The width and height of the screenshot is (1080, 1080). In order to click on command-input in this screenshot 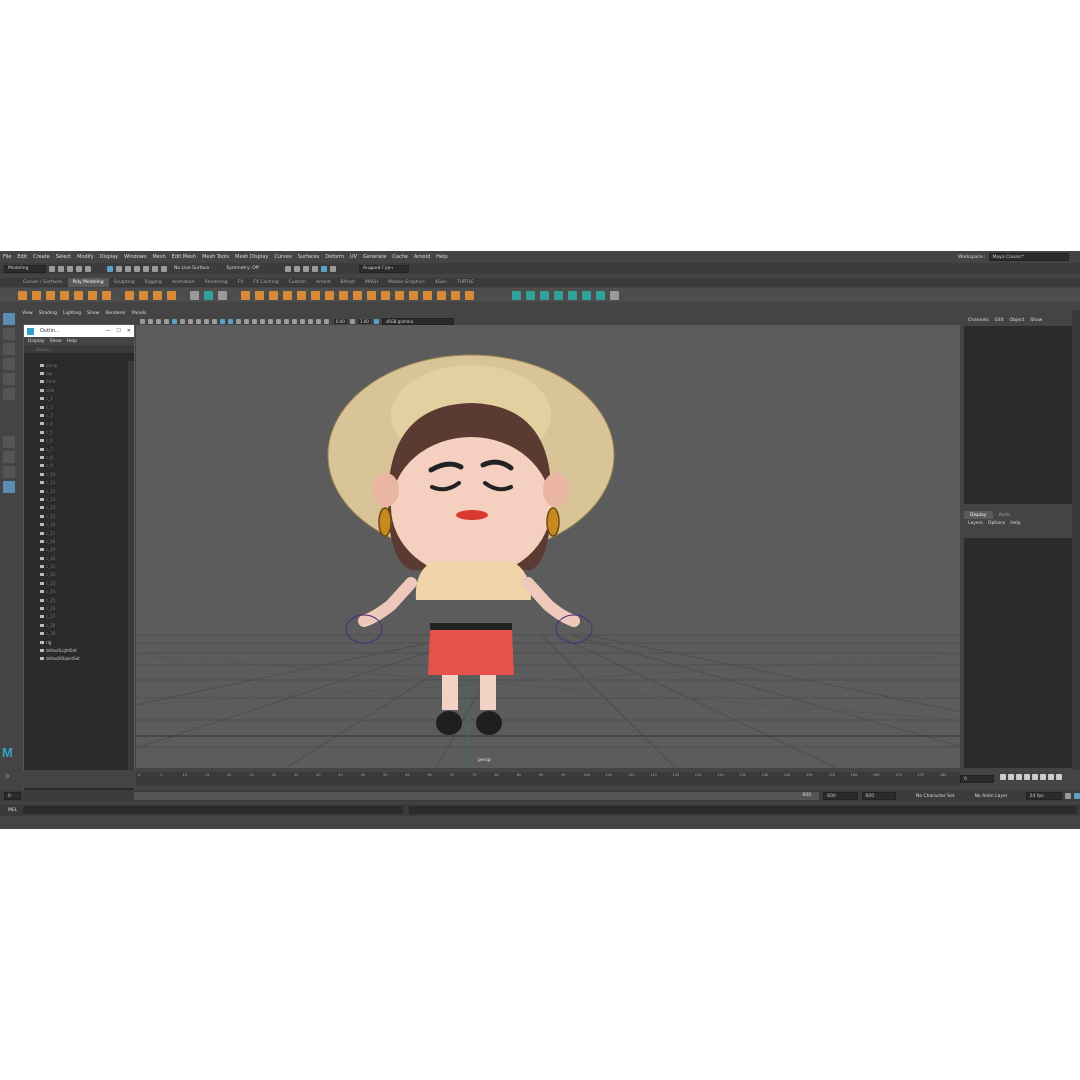, I will do `click(213, 810)`.